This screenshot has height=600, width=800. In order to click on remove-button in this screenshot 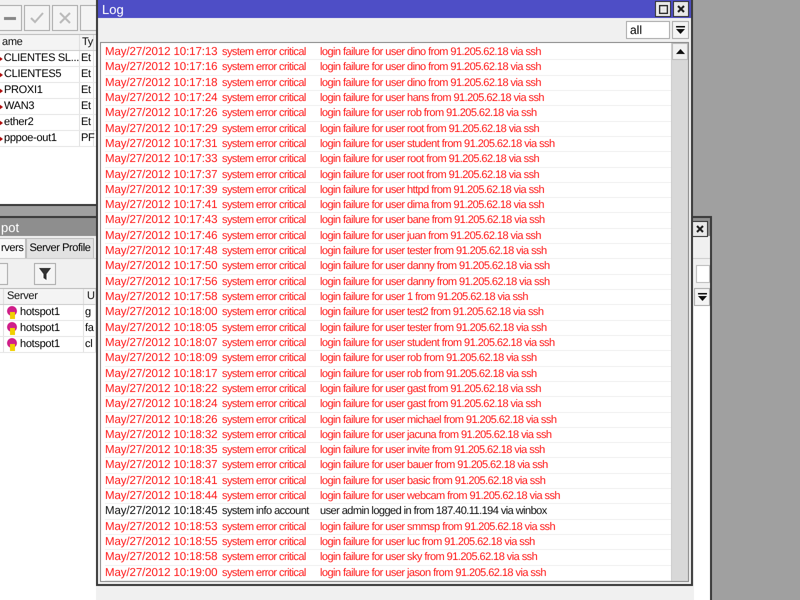, I will do `click(11, 18)`.